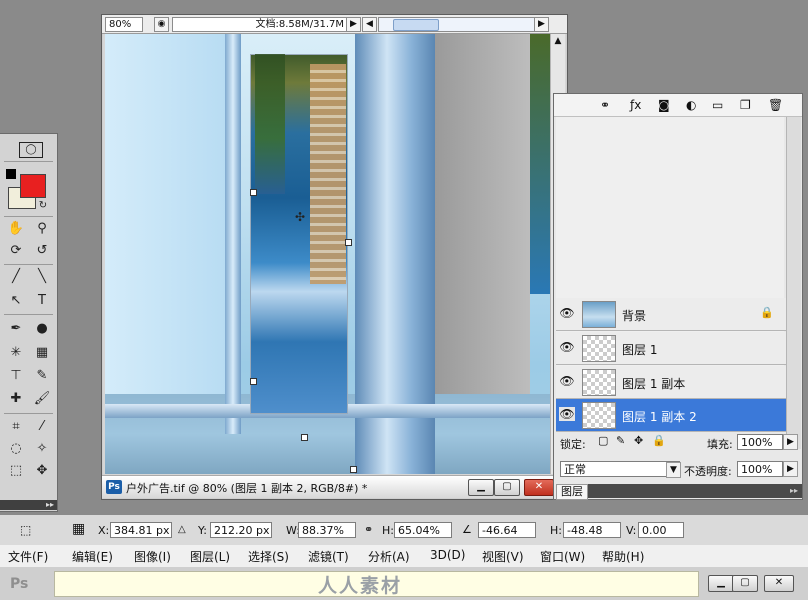 Image resolution: width=808 pixels, height=600 pixels. What do you see at coordinates (16, 376) in the screenshot?
I see `clone-stamp-icon: ⊤` at bounding box center [16, 376].